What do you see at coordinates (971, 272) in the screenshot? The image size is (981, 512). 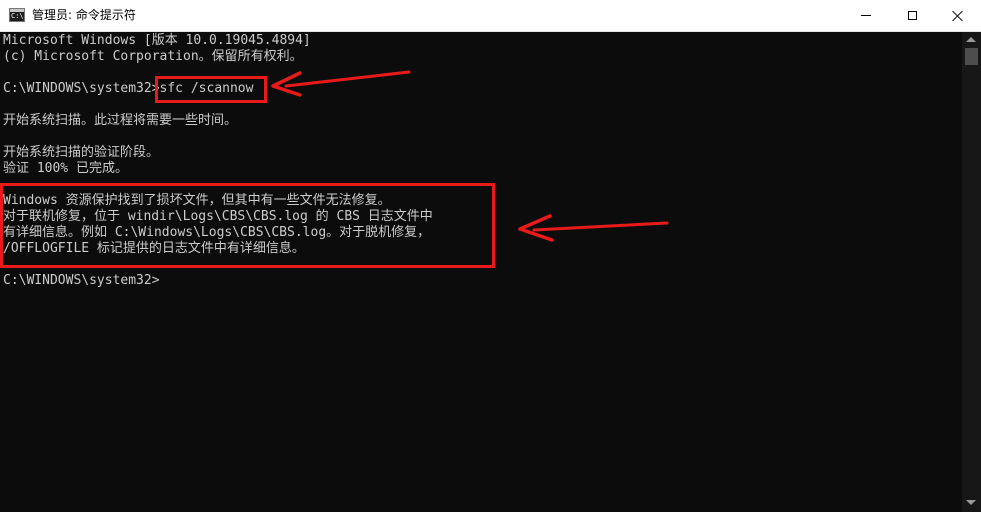 I see `vertical-scrollbar` at bounding box center [971, 272].